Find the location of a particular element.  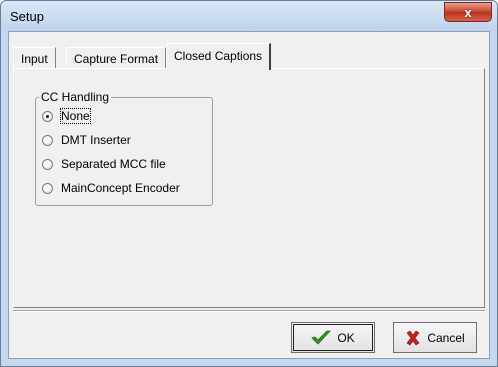

radio-separated-mcc-file: Separated MCC file is located at coordinates (104, 164).